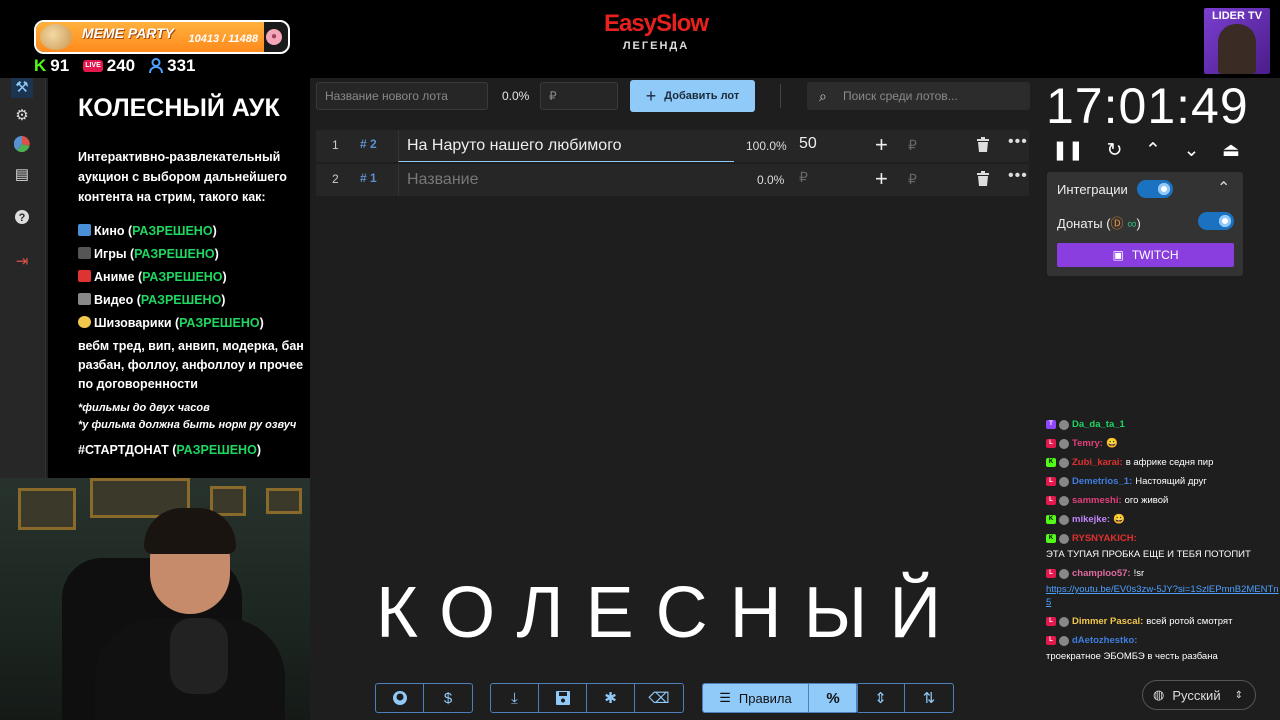 This screenshot has height=720, width=1280. What do you see at coordinates (756, 698) in the screenshot?
I see `rules-button: ☰ Правила` at bounding box center [756, 698].